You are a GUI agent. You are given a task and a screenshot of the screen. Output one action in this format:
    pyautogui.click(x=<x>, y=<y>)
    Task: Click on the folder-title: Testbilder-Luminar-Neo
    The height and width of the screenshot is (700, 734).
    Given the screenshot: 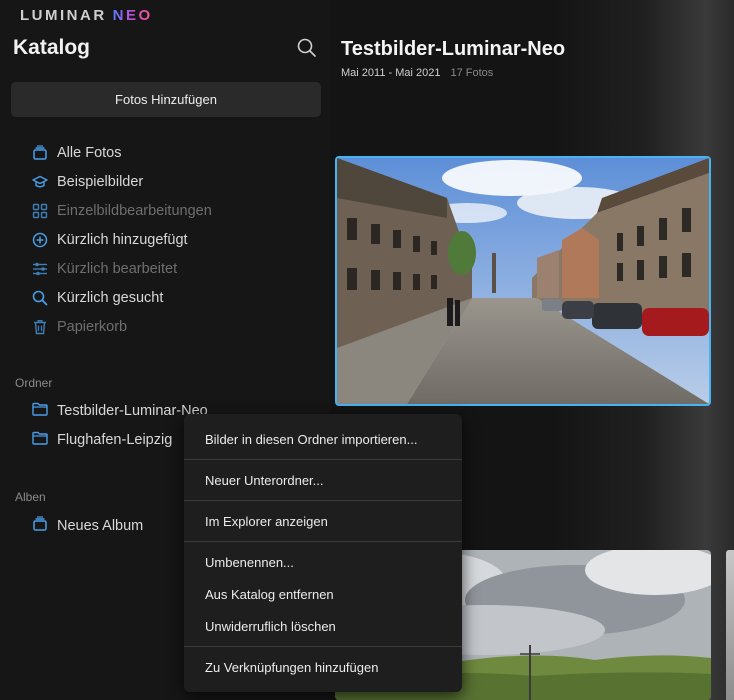 What is the action you would take?
    pyautogui.click(x=453, y=49)
    